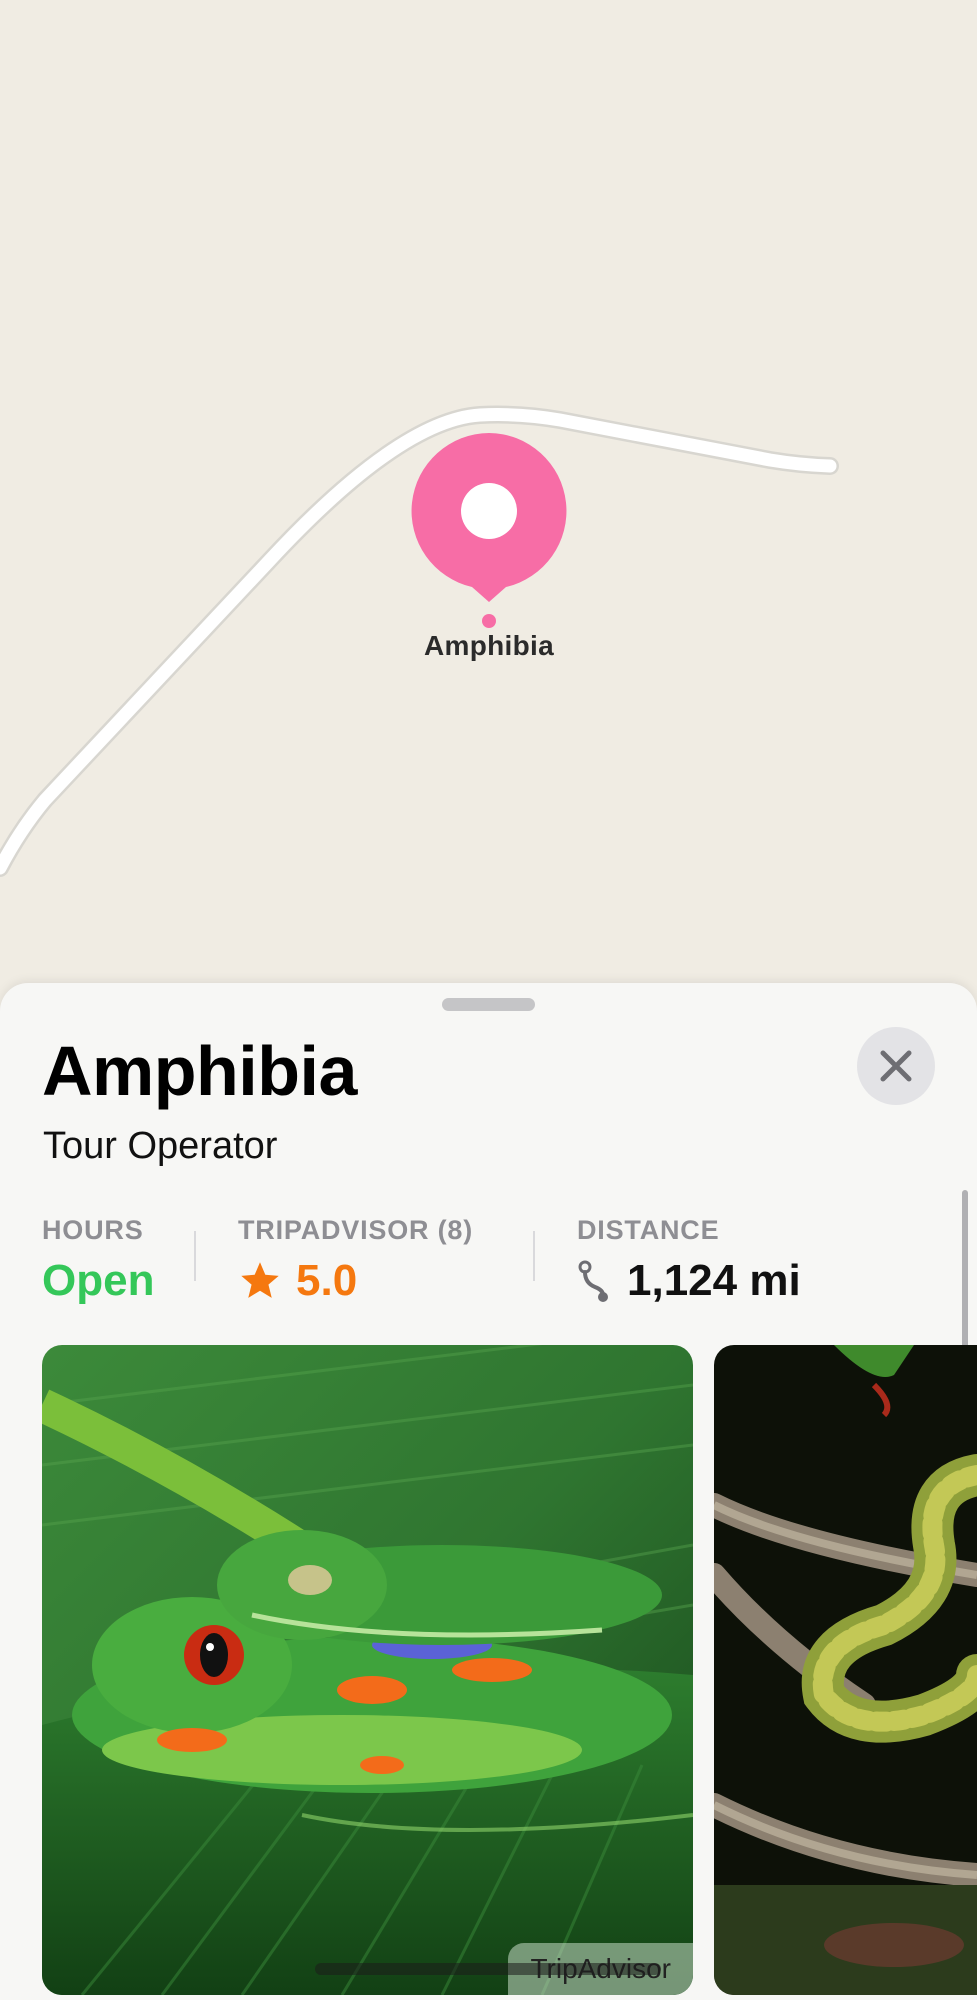 The height and width of the screenshot is (2000, 977). What do you see at coordinates (714, 1280) in the screenshot?
I see `distance-value: 1,124 mi` at bounding box center [714, 1280].